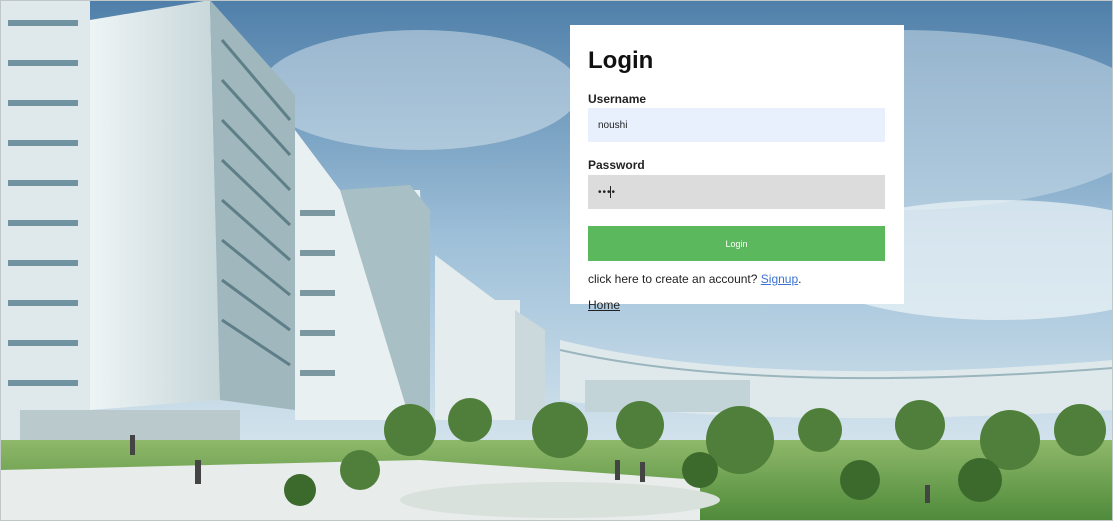  What do you see at coordinates (736, 192) in the screenshot?
I see `password-input` at bounding box center [736, 192].